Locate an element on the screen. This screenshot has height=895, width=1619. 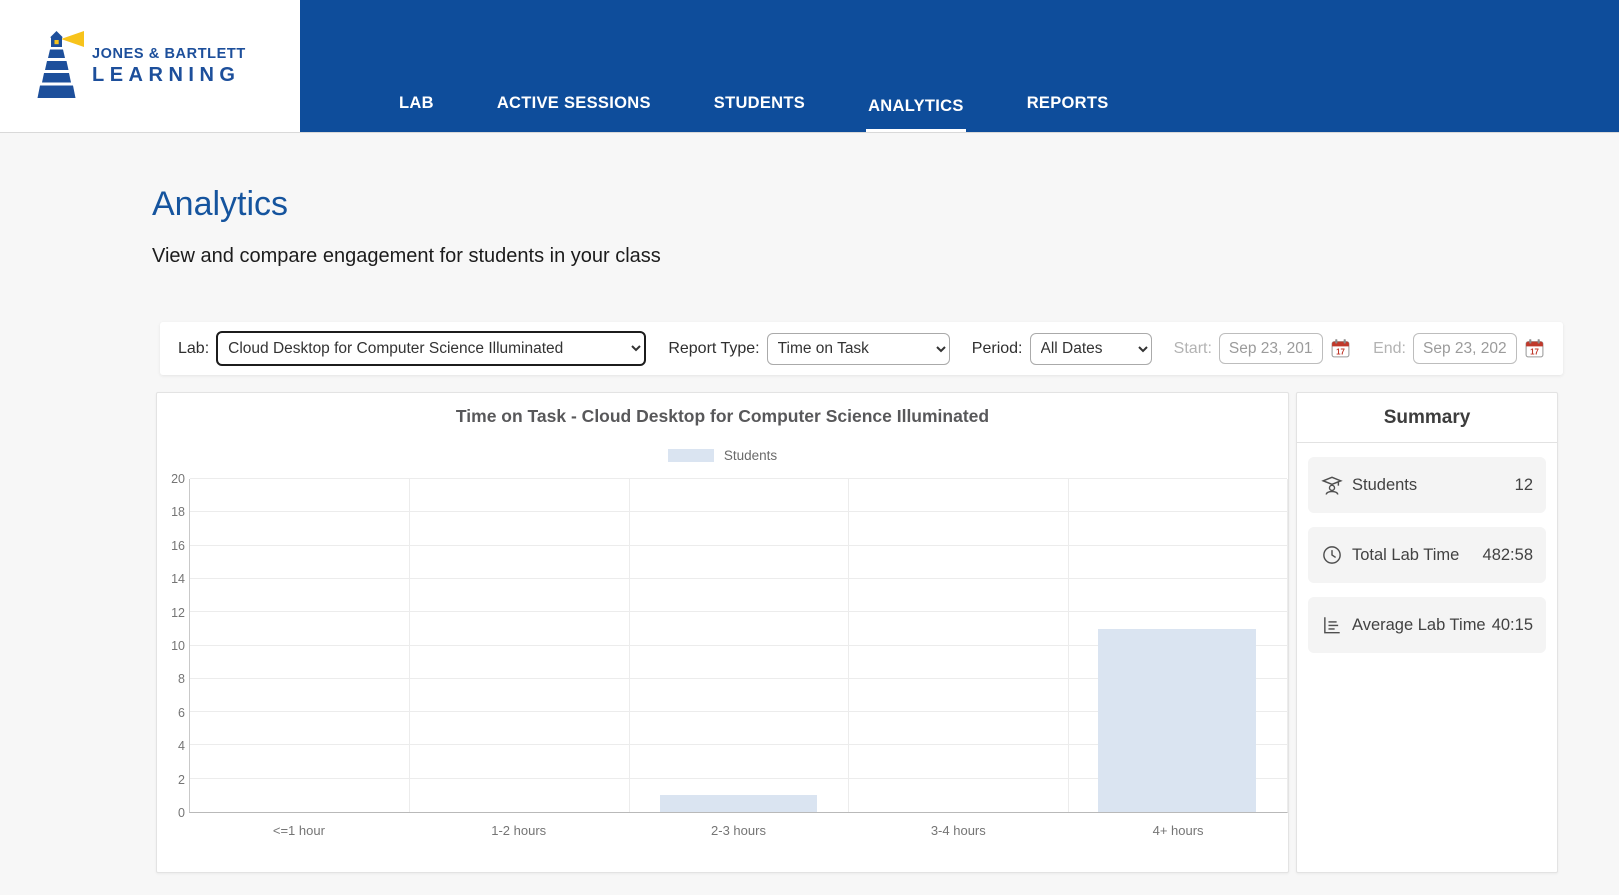
summary-row-value: 12 is located at coordinates (1523, 484).